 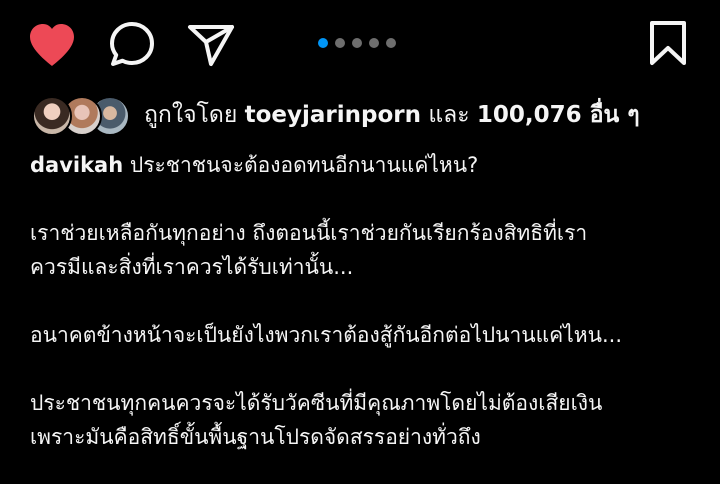 What do you see at coordinates (76, 165) in the screenshot?
I see `caption-username-link: davikah` at bounding box center [76, 165].